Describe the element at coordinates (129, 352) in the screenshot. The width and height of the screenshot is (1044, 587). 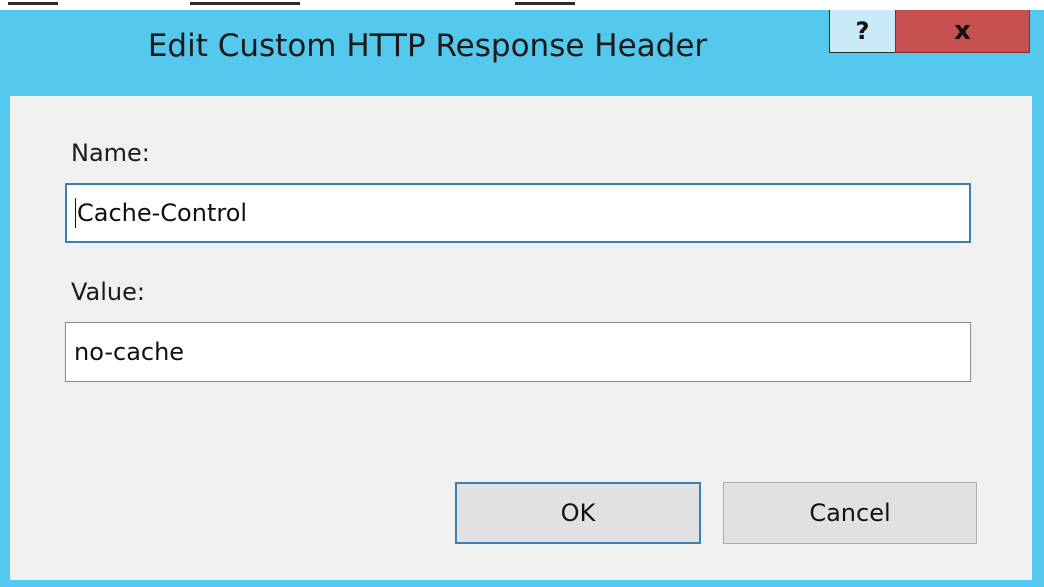
I see `value-field-value: no-cache` at that location.